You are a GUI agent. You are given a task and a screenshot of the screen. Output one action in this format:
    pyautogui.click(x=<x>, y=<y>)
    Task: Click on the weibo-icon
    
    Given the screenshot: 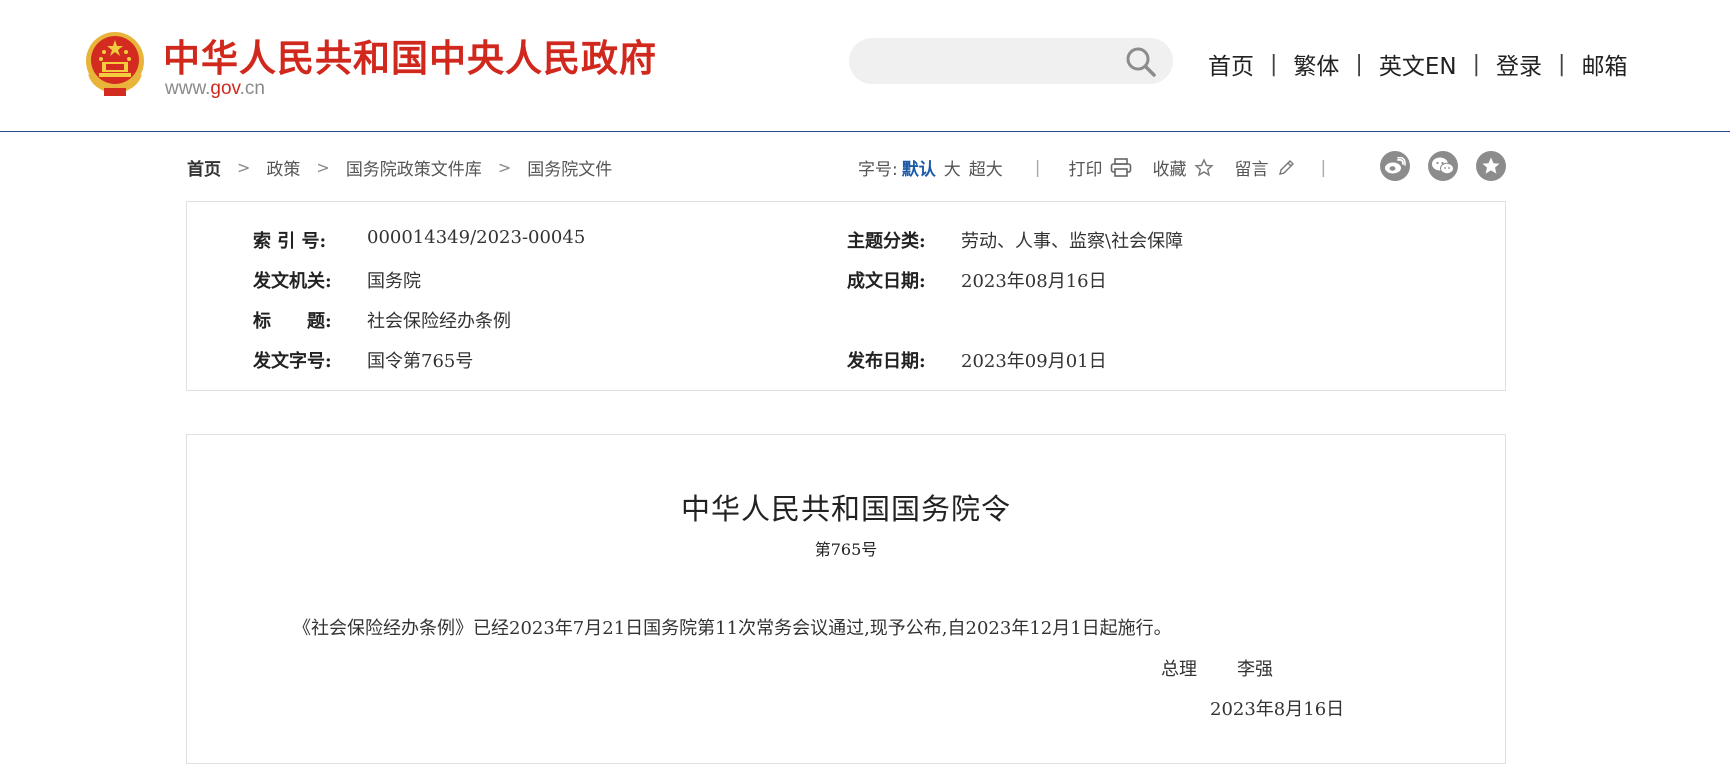 What is the action you would take?
    pyautogui.click(x=1395, y=165)
    